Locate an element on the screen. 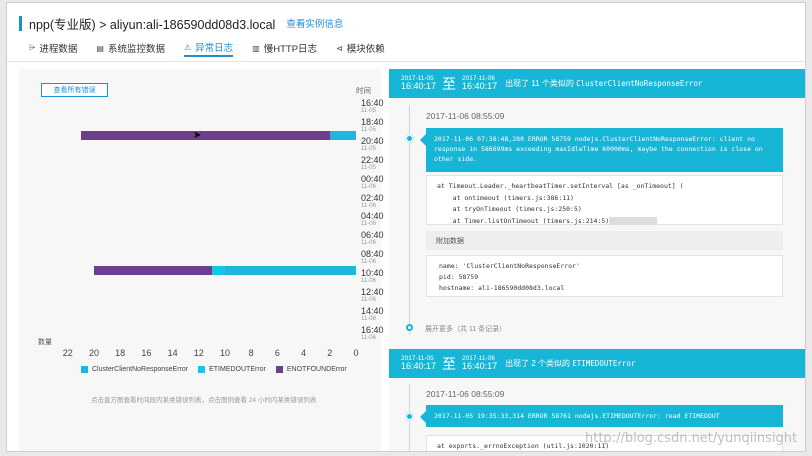 Image resolution: width=812 pixels, height=456 pixels. x-tick: 18 is located at coordinates (120, 353).